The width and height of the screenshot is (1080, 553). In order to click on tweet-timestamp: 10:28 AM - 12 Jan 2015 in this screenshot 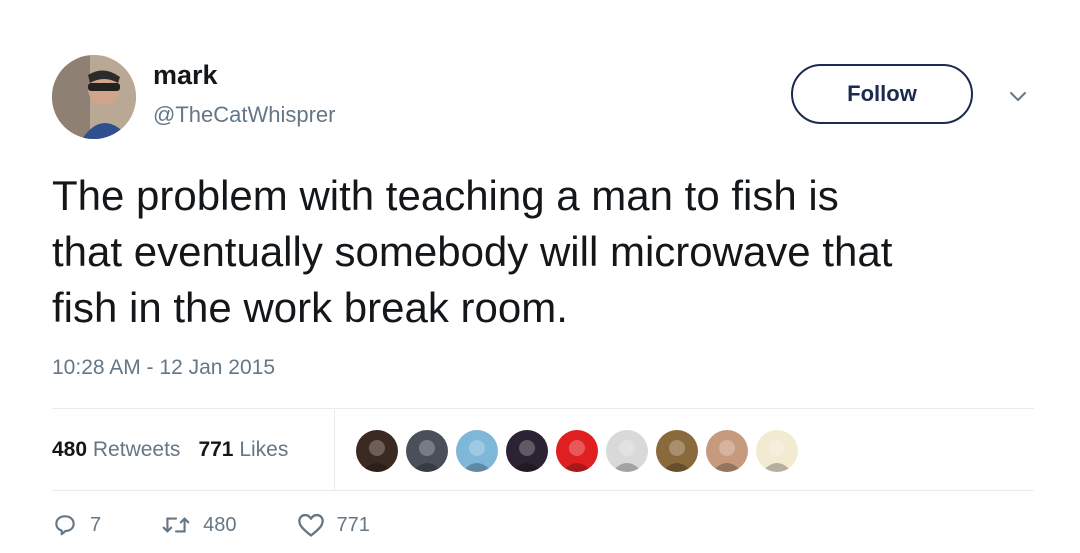, I will do `click(163, 368)`.